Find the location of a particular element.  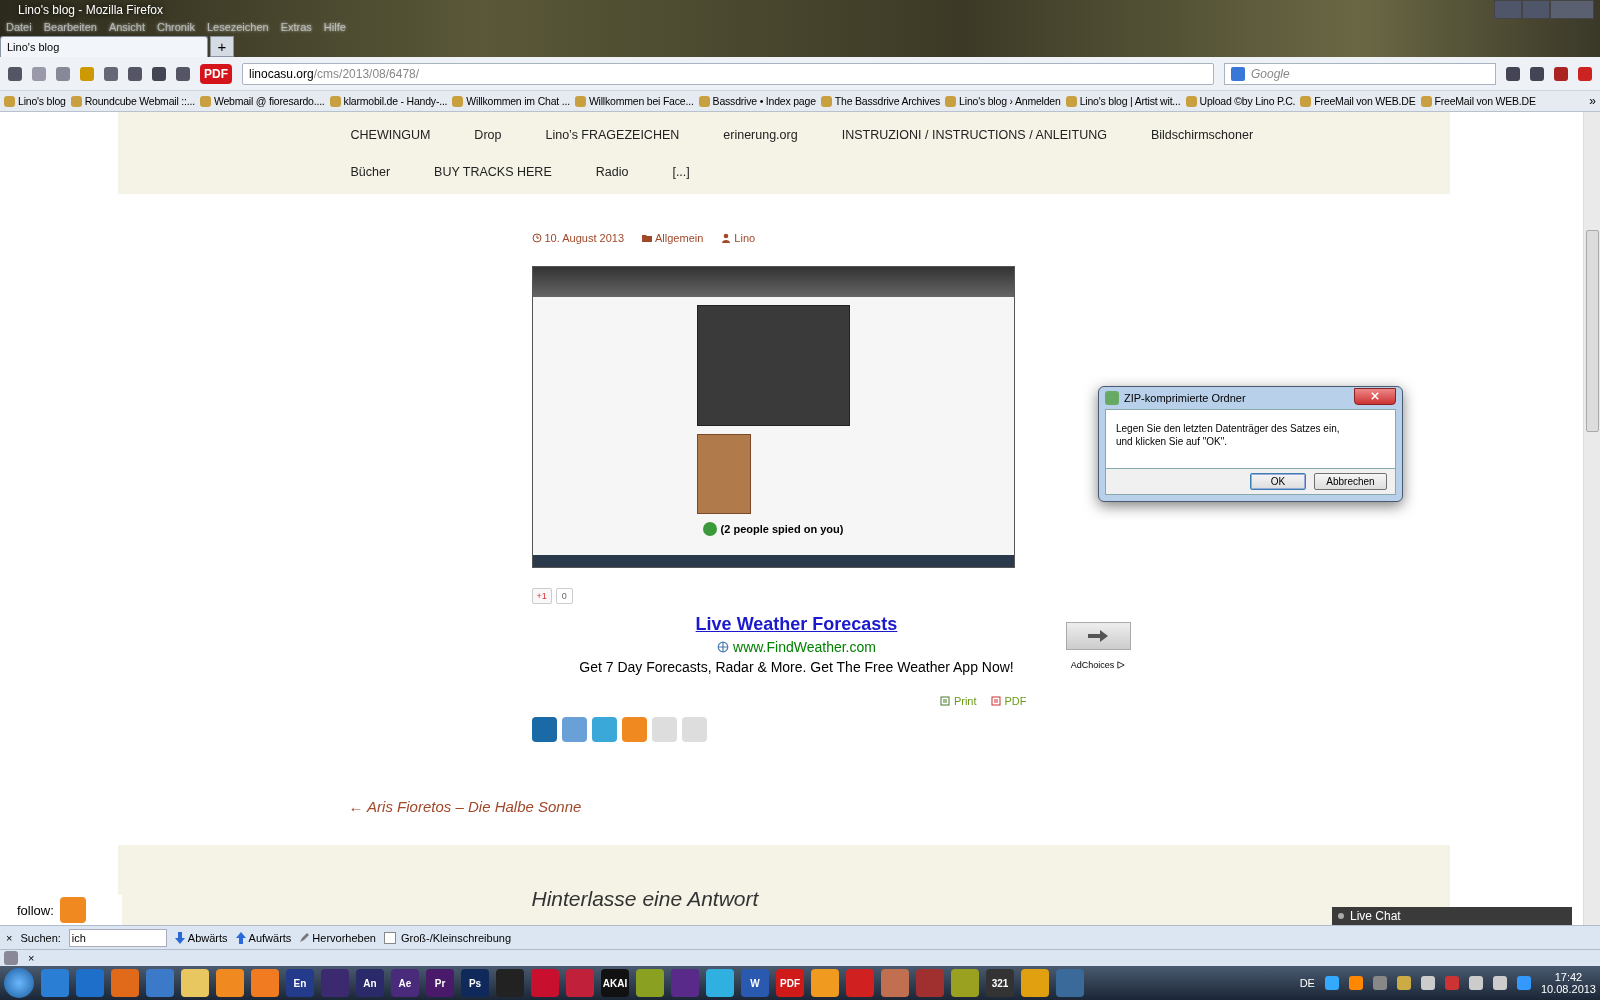

close-button is located at coordinates (1572, 9).